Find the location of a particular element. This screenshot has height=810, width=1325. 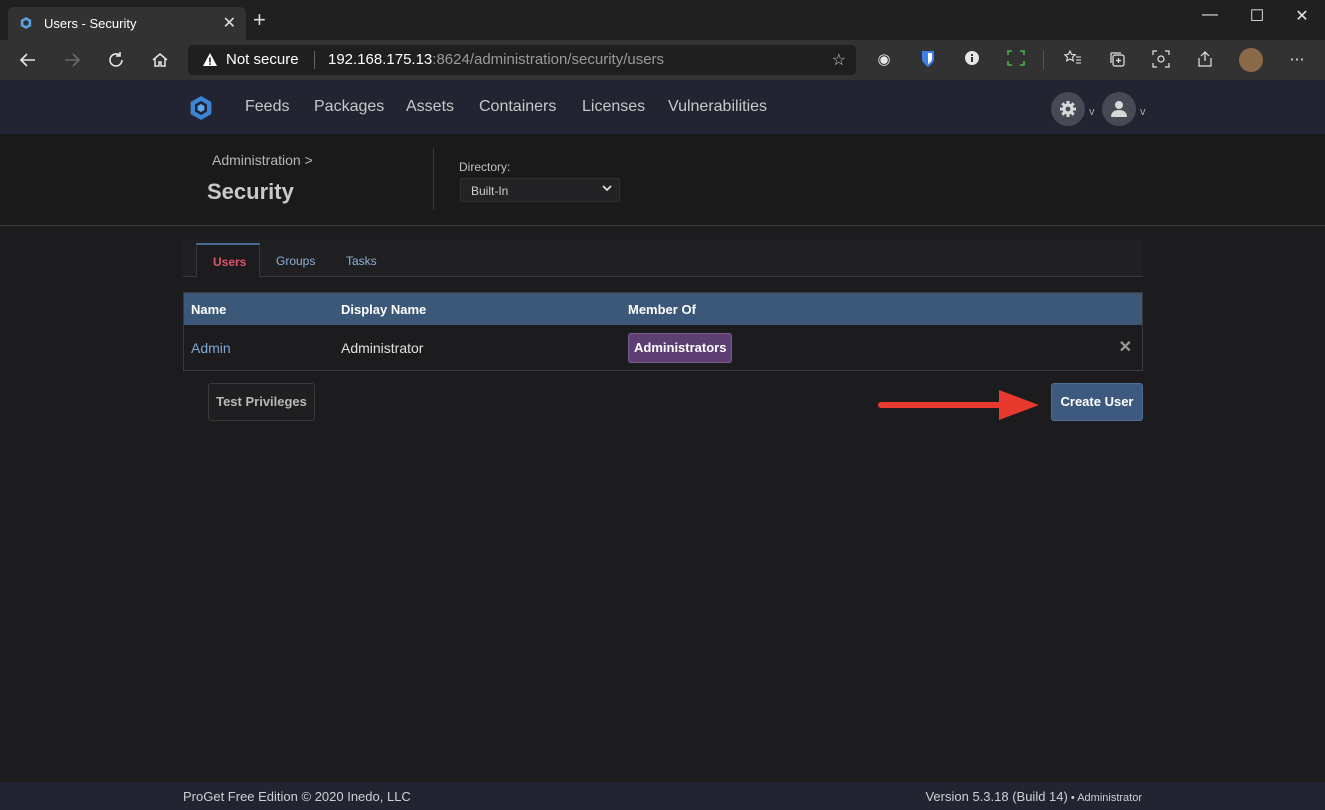

user-name-link: Admin is located at coordinates (211, 348).